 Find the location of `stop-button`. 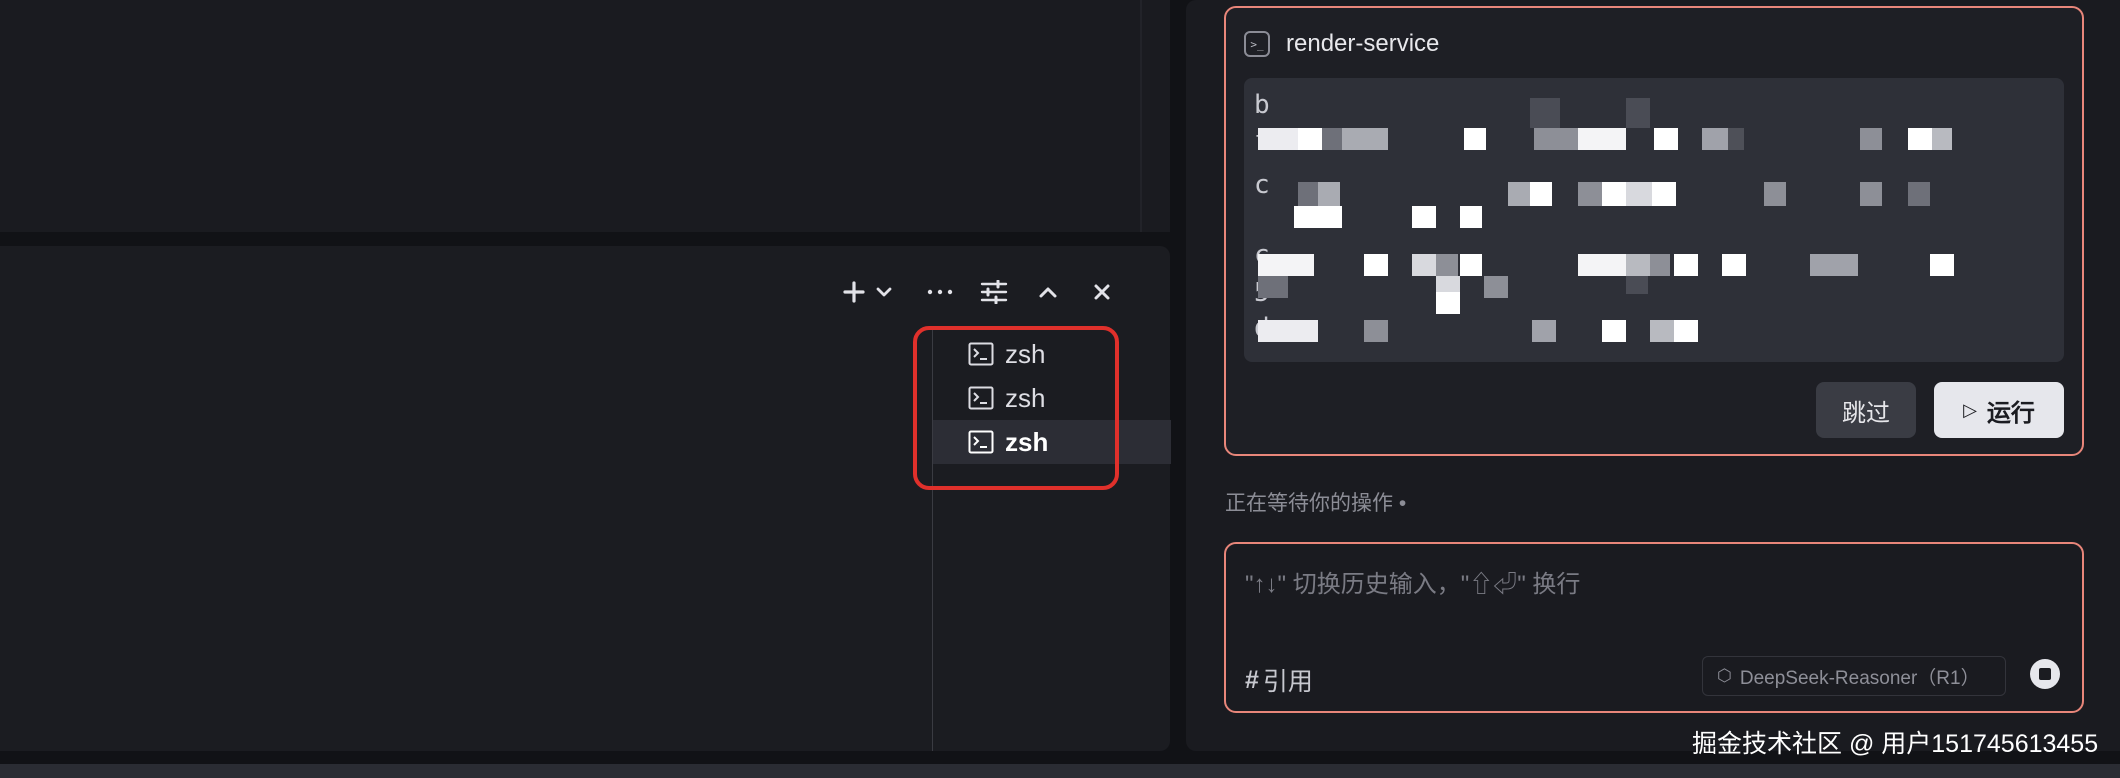

stop-button is located at coordinates (2045, 674).